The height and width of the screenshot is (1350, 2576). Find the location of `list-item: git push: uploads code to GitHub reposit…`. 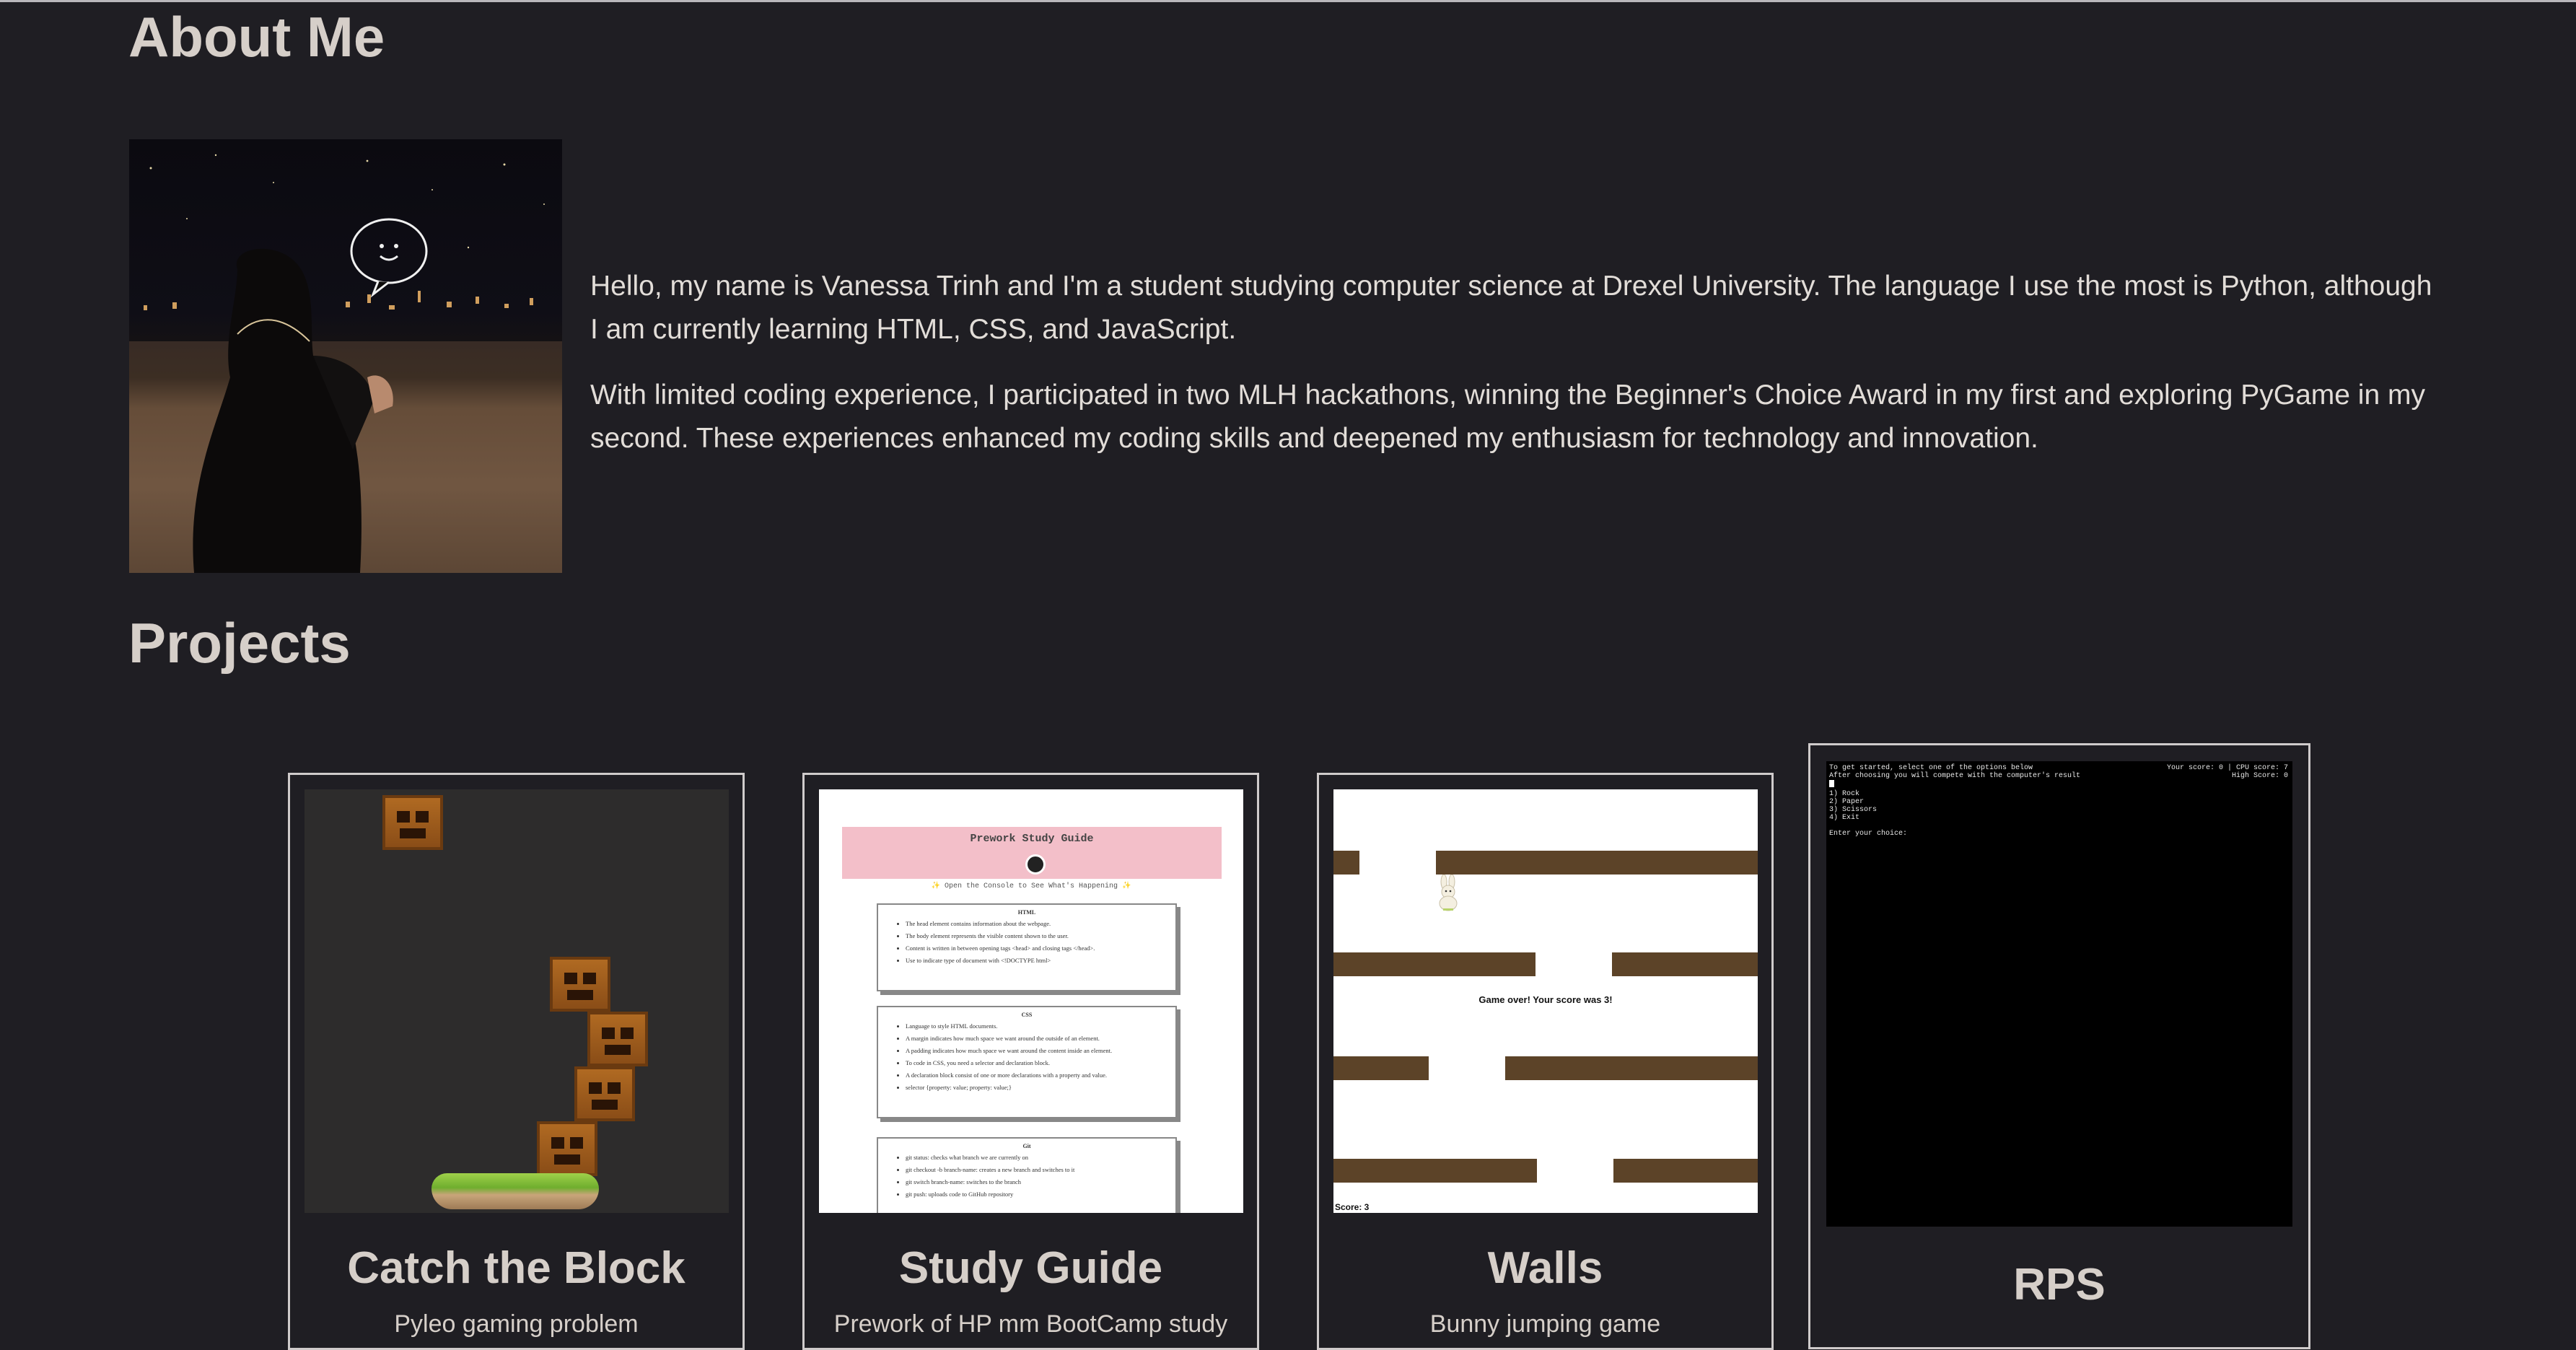

list-item: git push: uploads code to GitHub reposit… is located at coordinates (1040, 1194).